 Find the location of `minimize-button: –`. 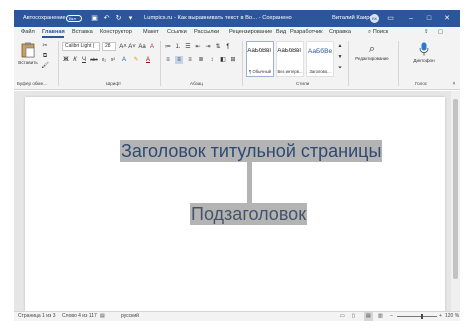

minimize-button: – is located at coordinates (411, 18).